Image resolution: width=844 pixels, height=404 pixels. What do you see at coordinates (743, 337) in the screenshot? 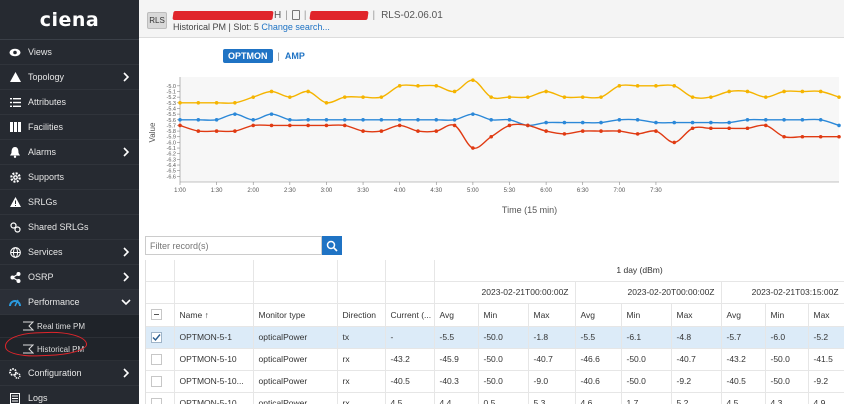
I see `table-cell: -5.7` at bounding box center [743, 337].